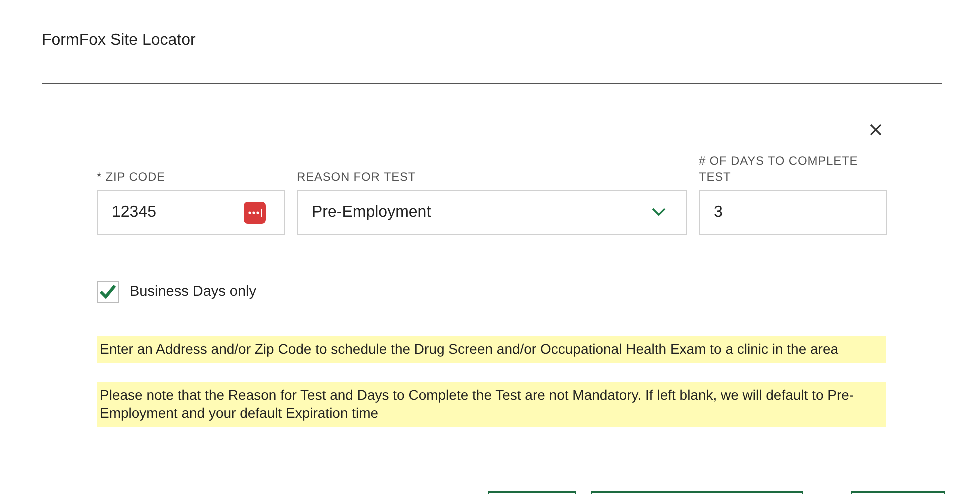  What do you see at coordinates (491, 404) in the screenshot?
I see `info-note: Please note that the Reason for Test and Days to Complete the Test are not Mandatory. If left blank, we will default to Pre-Employment and your default Expiration time` at bounding box center [491, 404].